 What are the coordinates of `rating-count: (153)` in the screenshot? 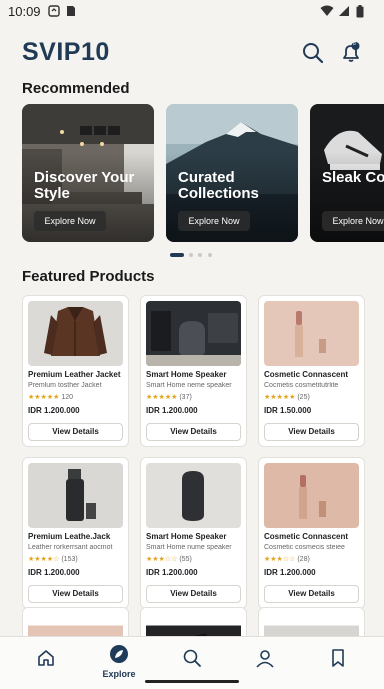 It's located at (69, 559).